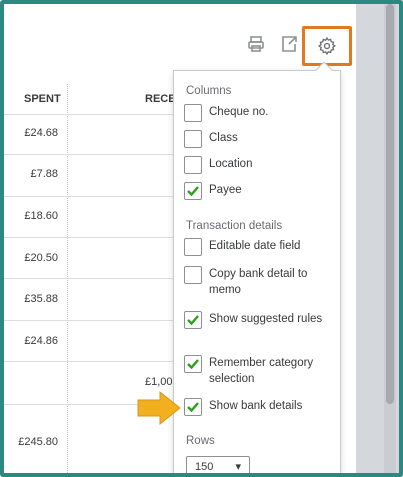 This screenshot has height=477, width=403. What do you see at coordinates (218, 466) in the screenshot?
I see `rows-select: 150 ▾` at bounding box center [218, 466].